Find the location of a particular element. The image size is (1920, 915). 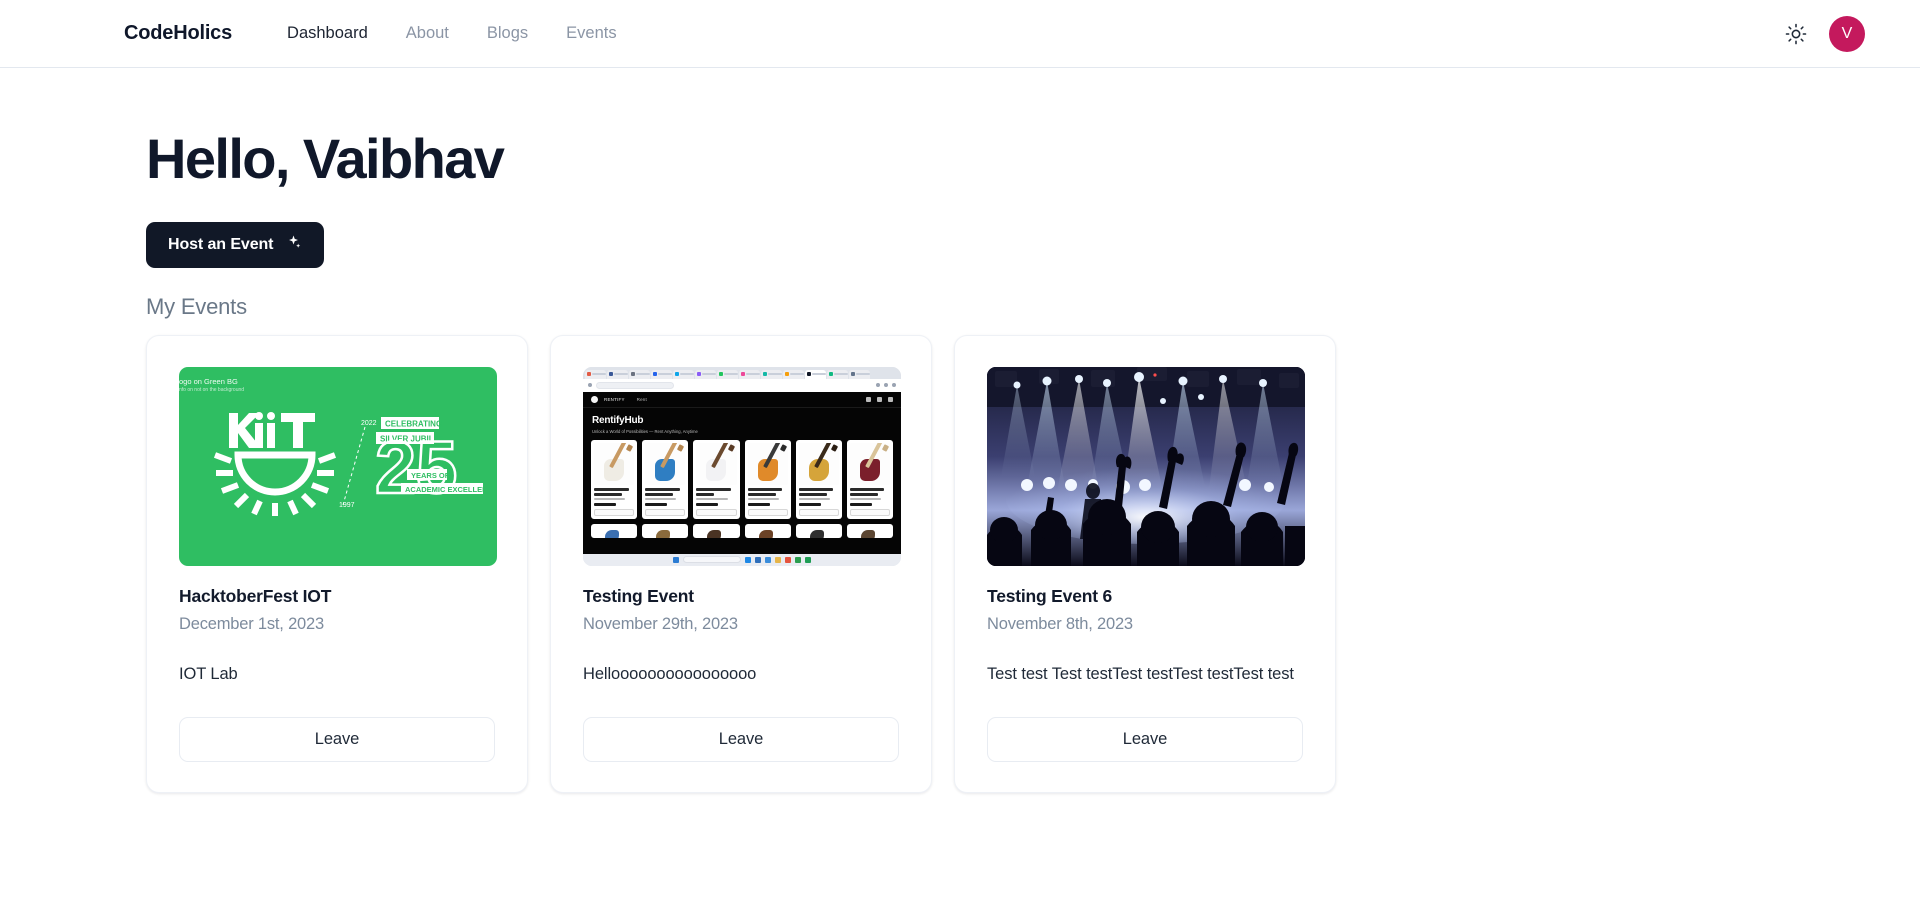

main-nav: Dashboard About Blogs Events is located at coordinates (452, 33).